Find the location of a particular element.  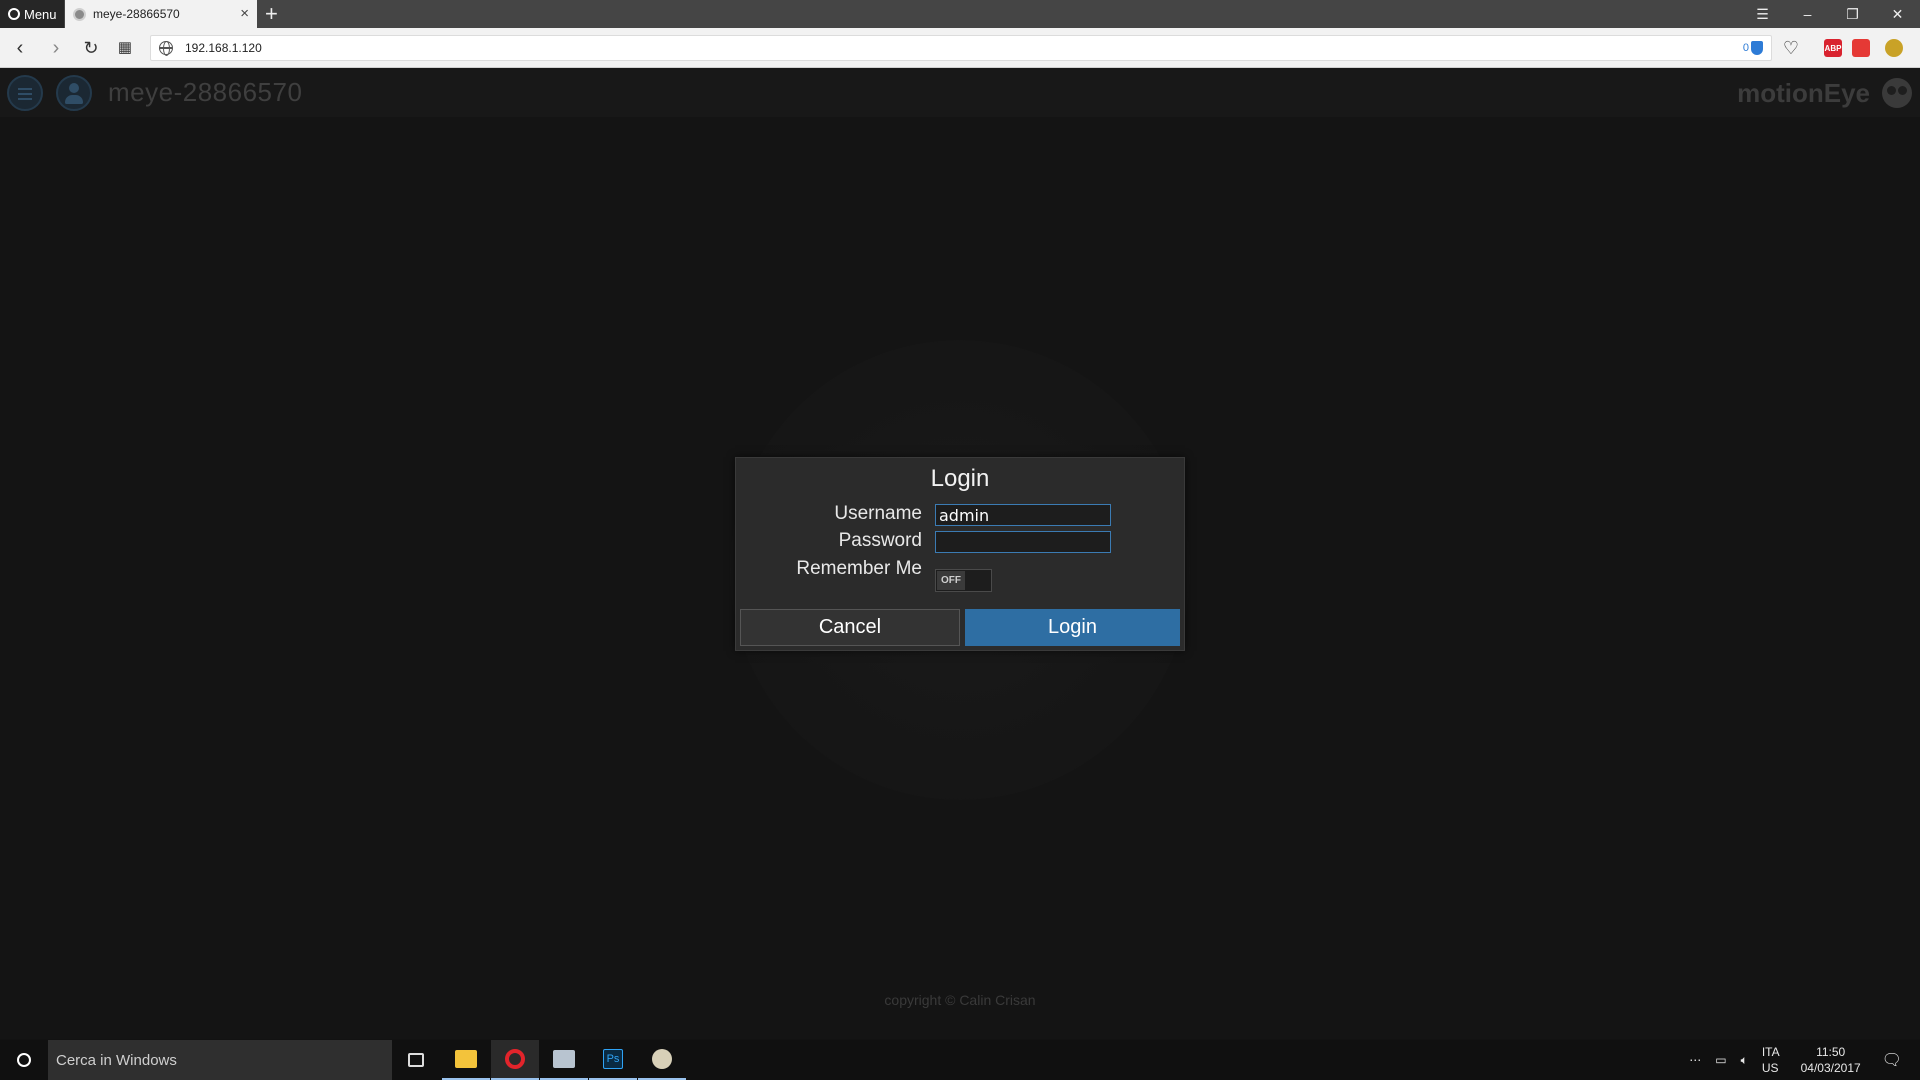

app-window-icon is located at coordinates (564, 1059).